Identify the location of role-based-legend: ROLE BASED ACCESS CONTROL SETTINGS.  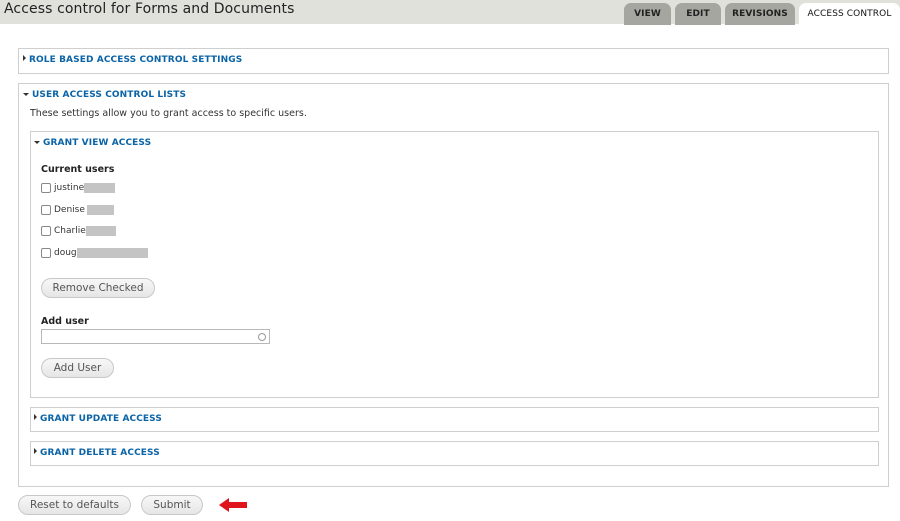
(132, 60).